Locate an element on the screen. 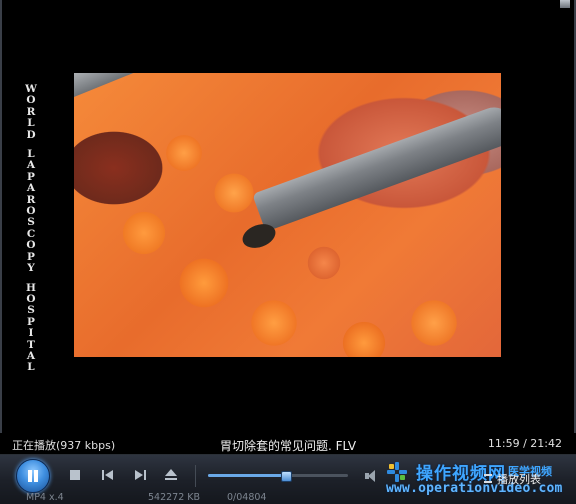 This screenshot has height=504, width=576. previous-icon is located at coordinates (108, 475).